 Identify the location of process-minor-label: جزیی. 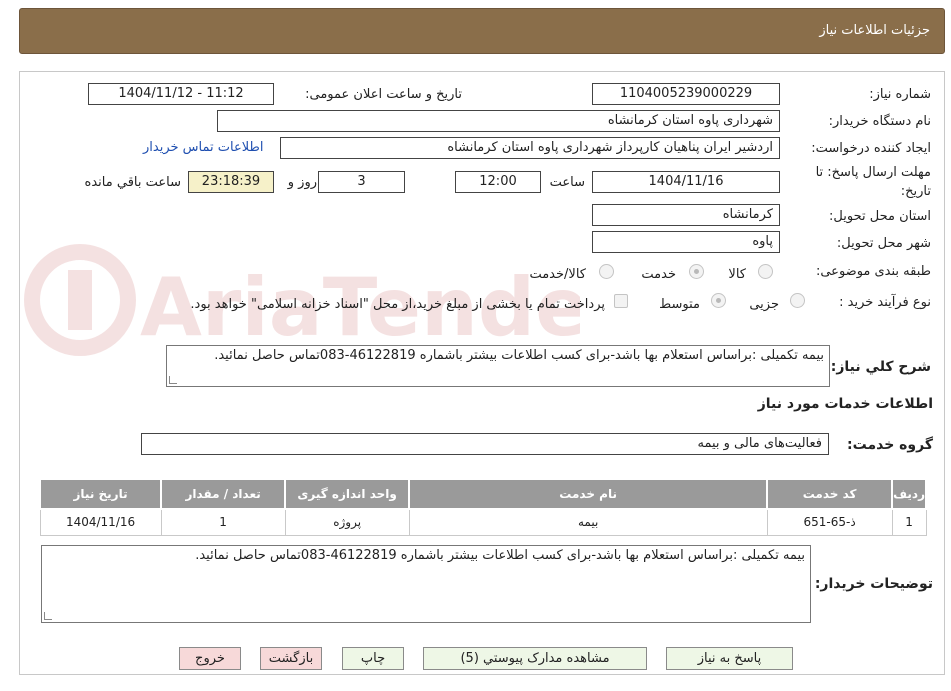
(764, 304).